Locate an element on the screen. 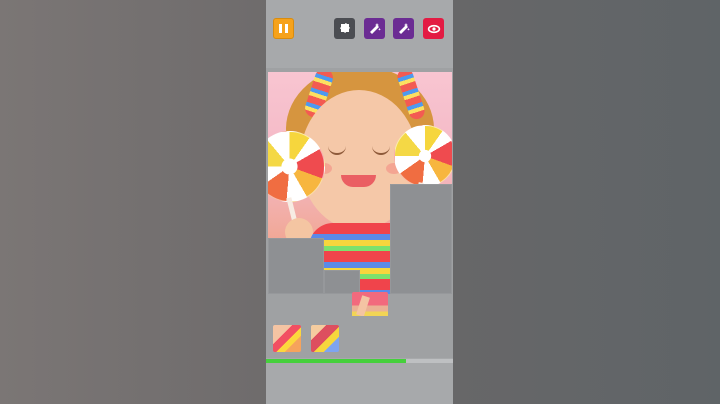  progress-track is located at coordinates (359, 361).